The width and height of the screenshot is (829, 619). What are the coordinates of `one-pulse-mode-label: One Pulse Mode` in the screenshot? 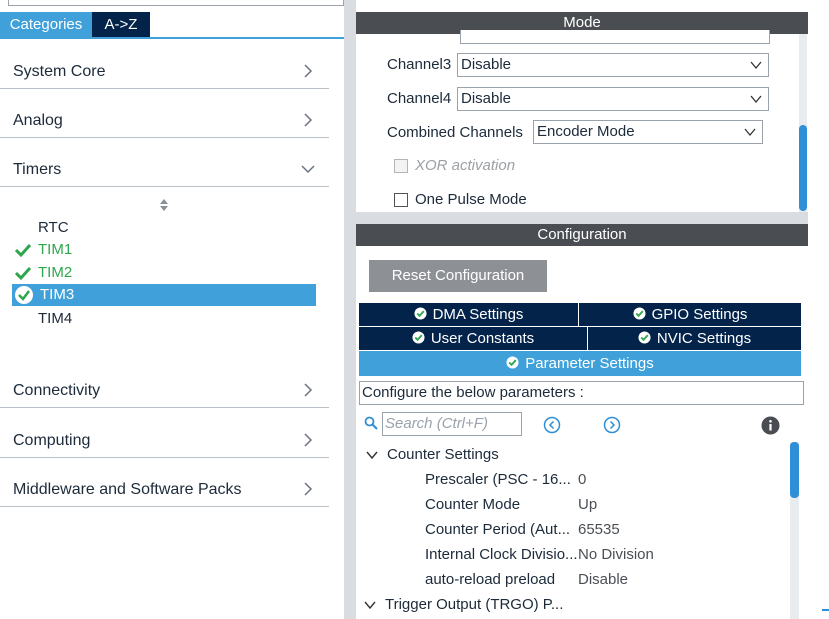 It's located at (471, 199).